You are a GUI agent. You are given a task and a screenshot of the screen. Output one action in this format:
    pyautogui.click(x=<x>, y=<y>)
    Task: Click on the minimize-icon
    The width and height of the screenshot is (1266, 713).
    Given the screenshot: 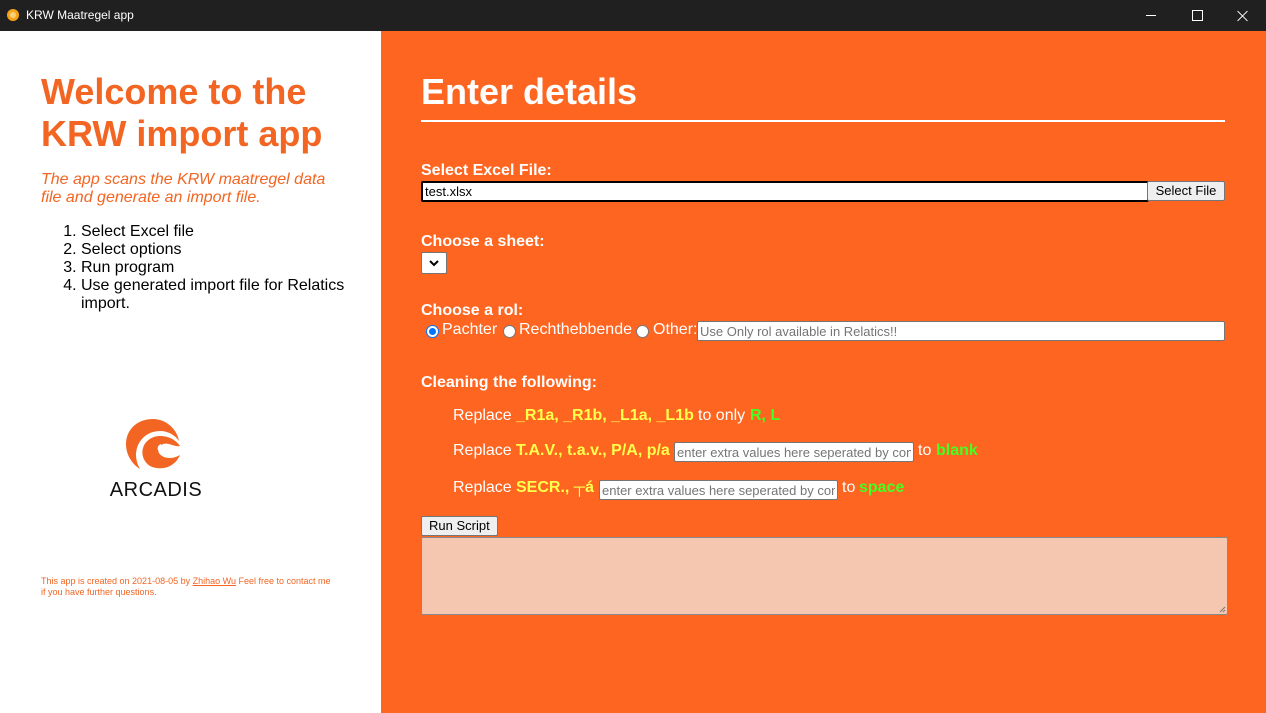 What is the action you would take?
    pyautogui.click(x=1151, y=15)
    